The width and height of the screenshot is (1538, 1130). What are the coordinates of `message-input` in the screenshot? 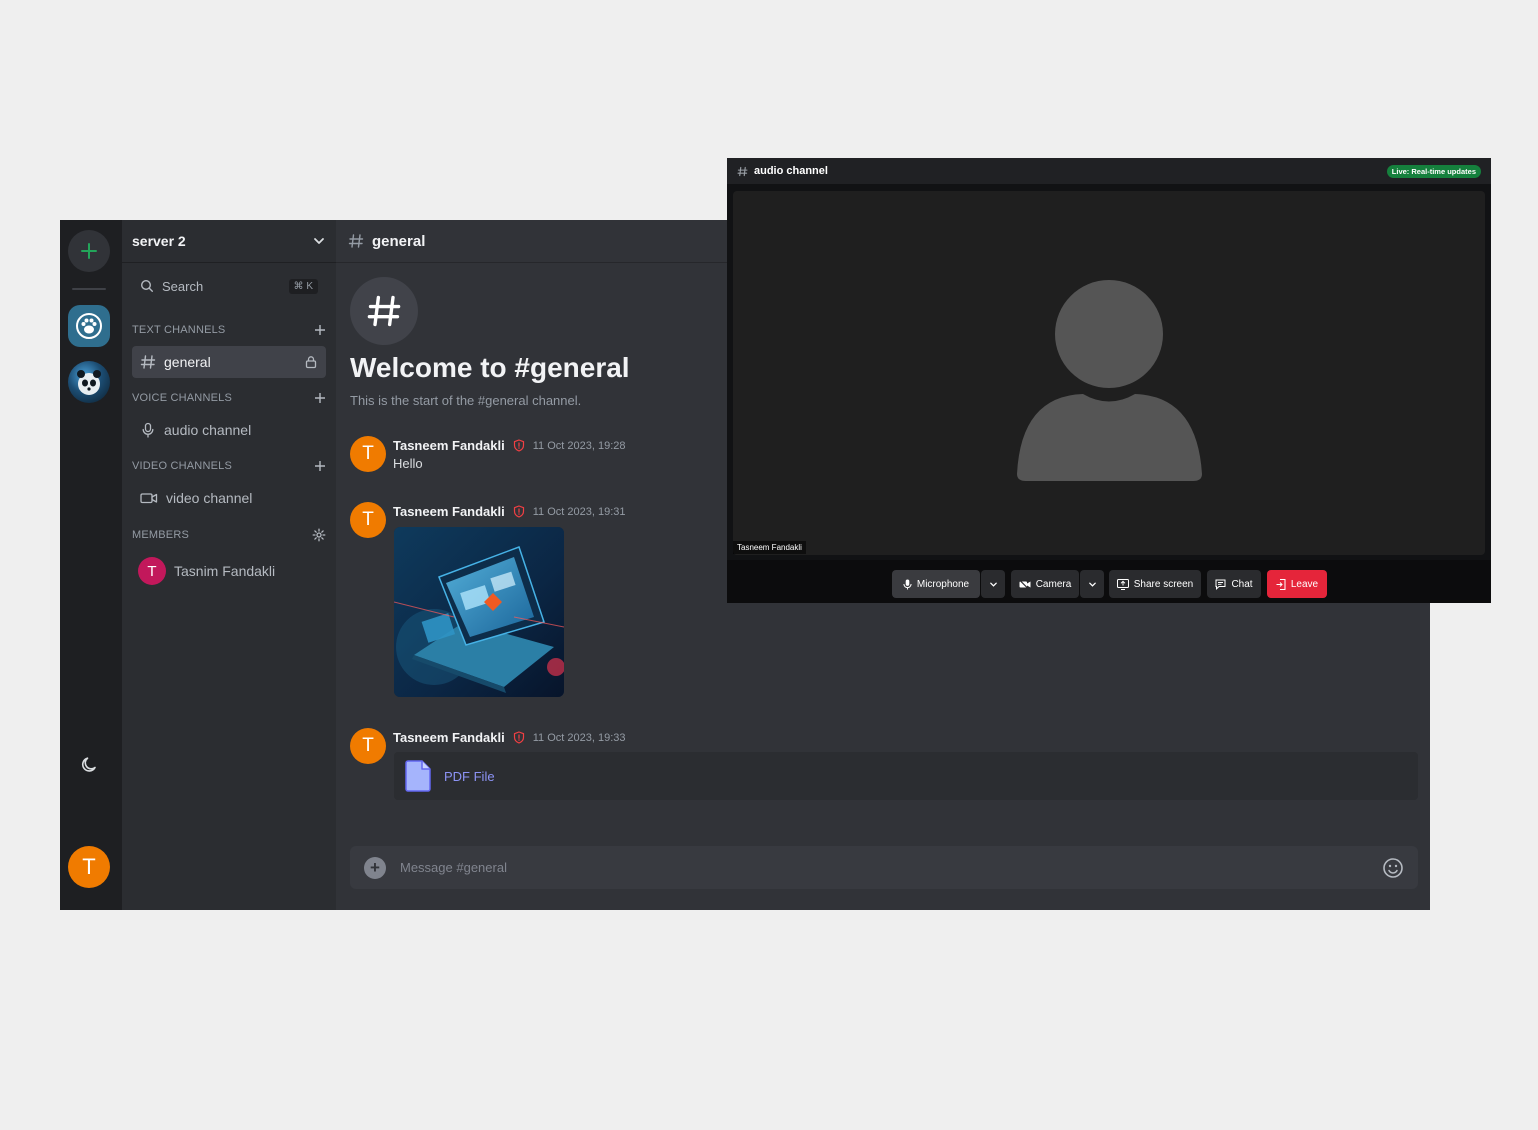 It's located at (884, 867).